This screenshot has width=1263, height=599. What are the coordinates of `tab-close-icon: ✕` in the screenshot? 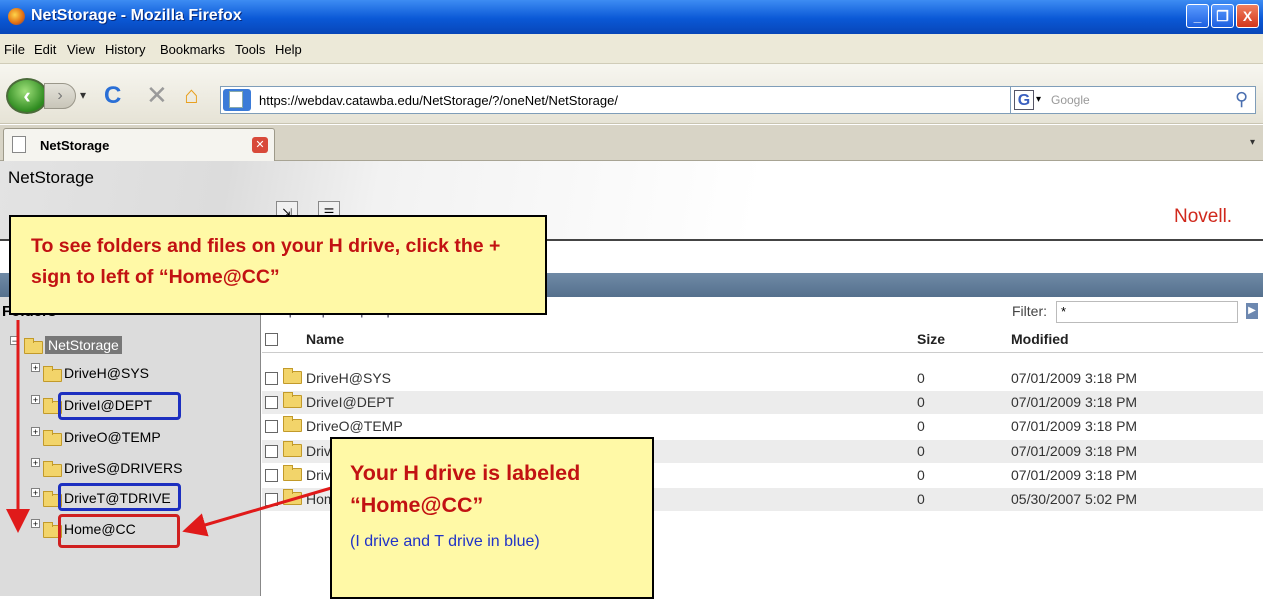 It's located at (260, 145).